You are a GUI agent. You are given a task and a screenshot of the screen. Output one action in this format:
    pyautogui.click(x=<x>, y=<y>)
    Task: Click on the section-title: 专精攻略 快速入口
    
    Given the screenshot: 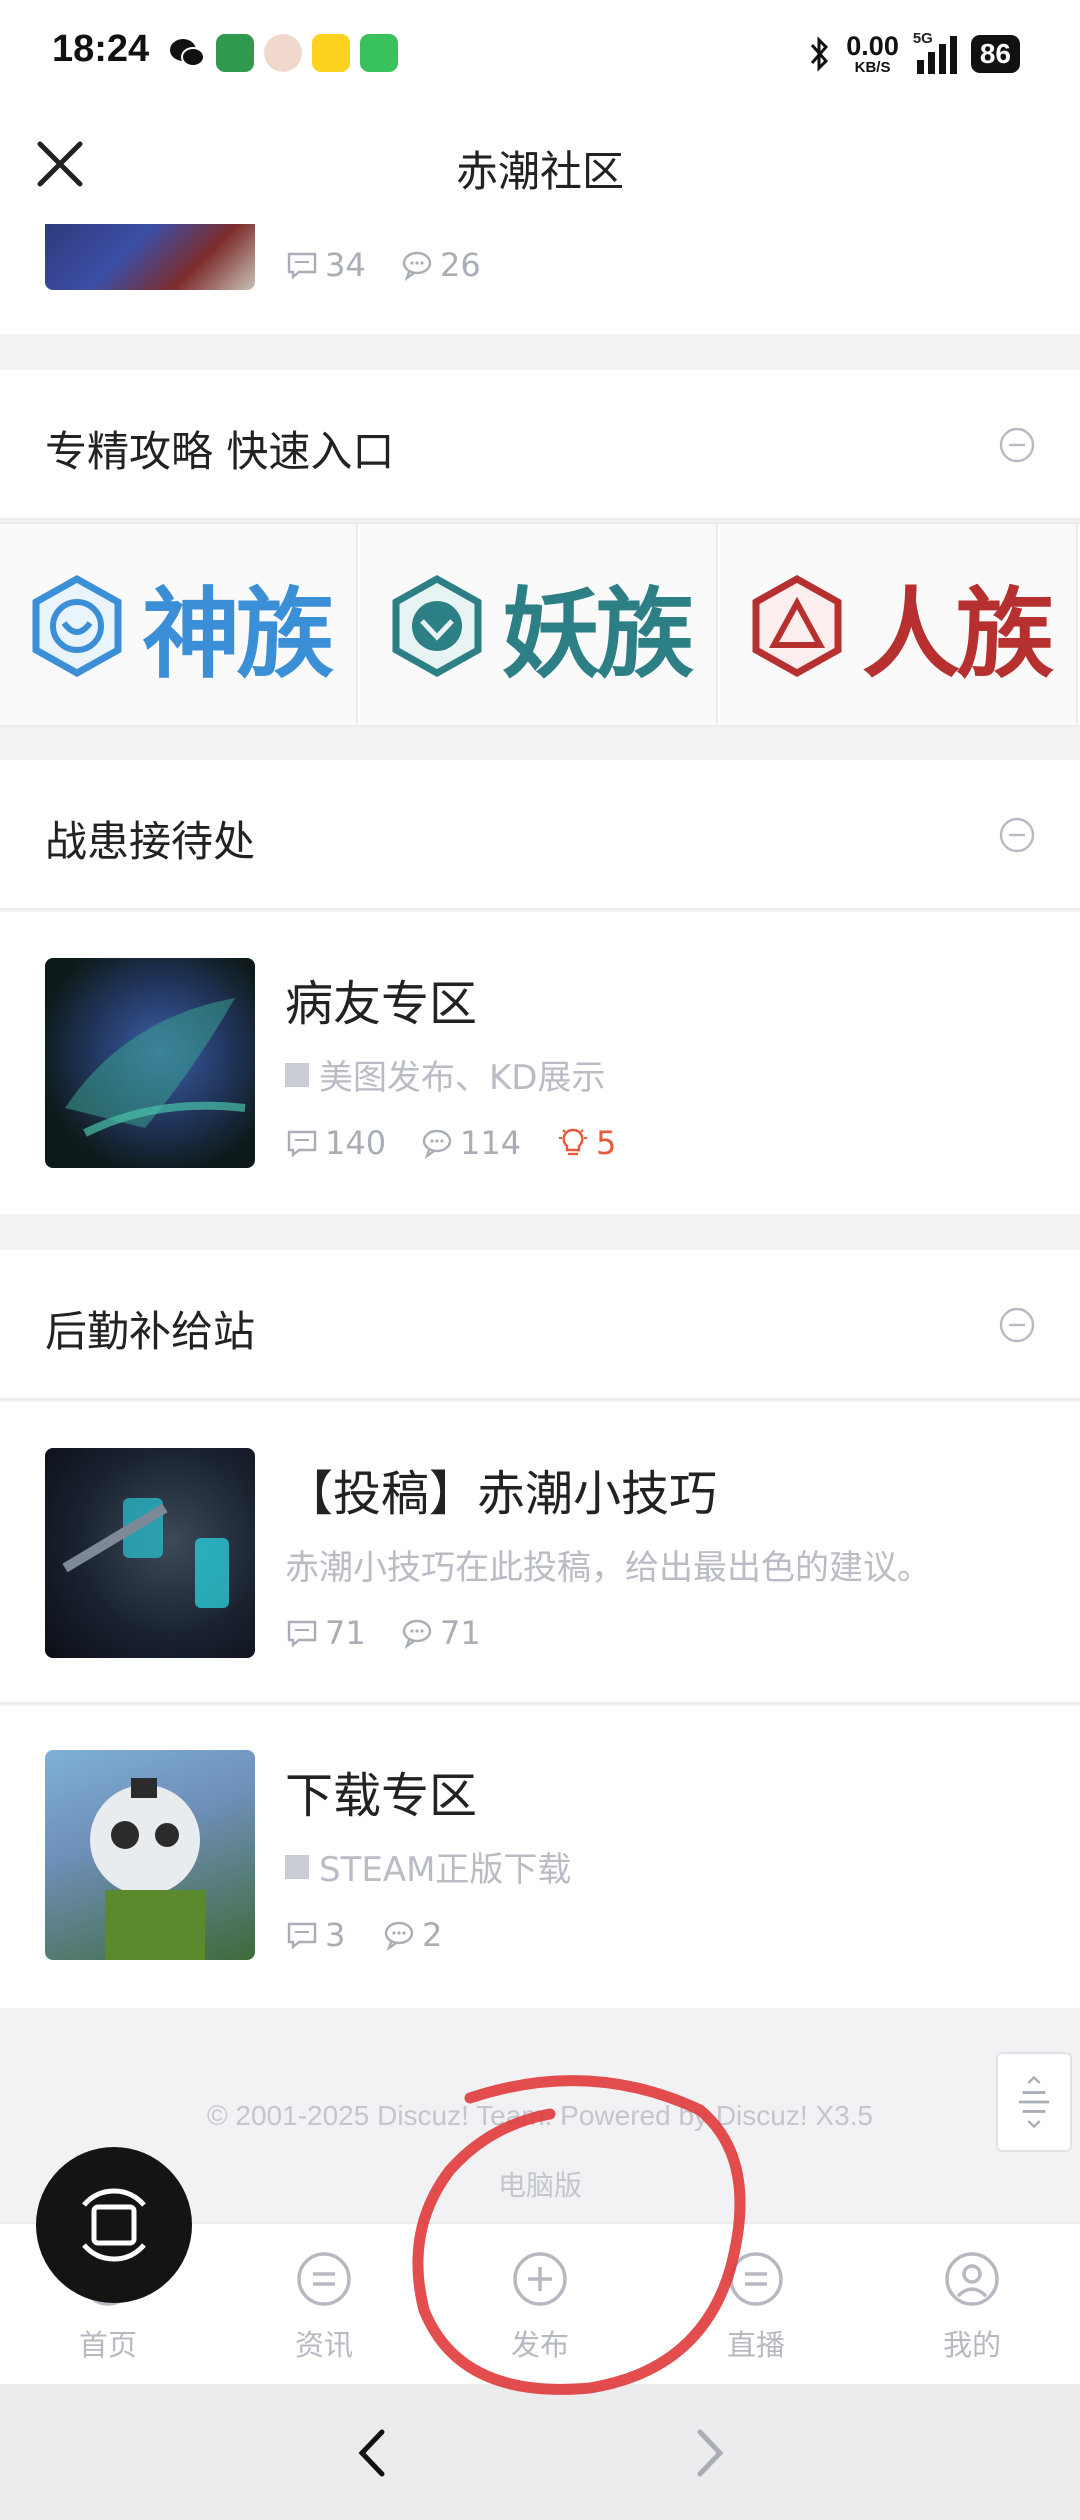 What is the action you would take?
    pyautogui.click(x=220, y=451)
    